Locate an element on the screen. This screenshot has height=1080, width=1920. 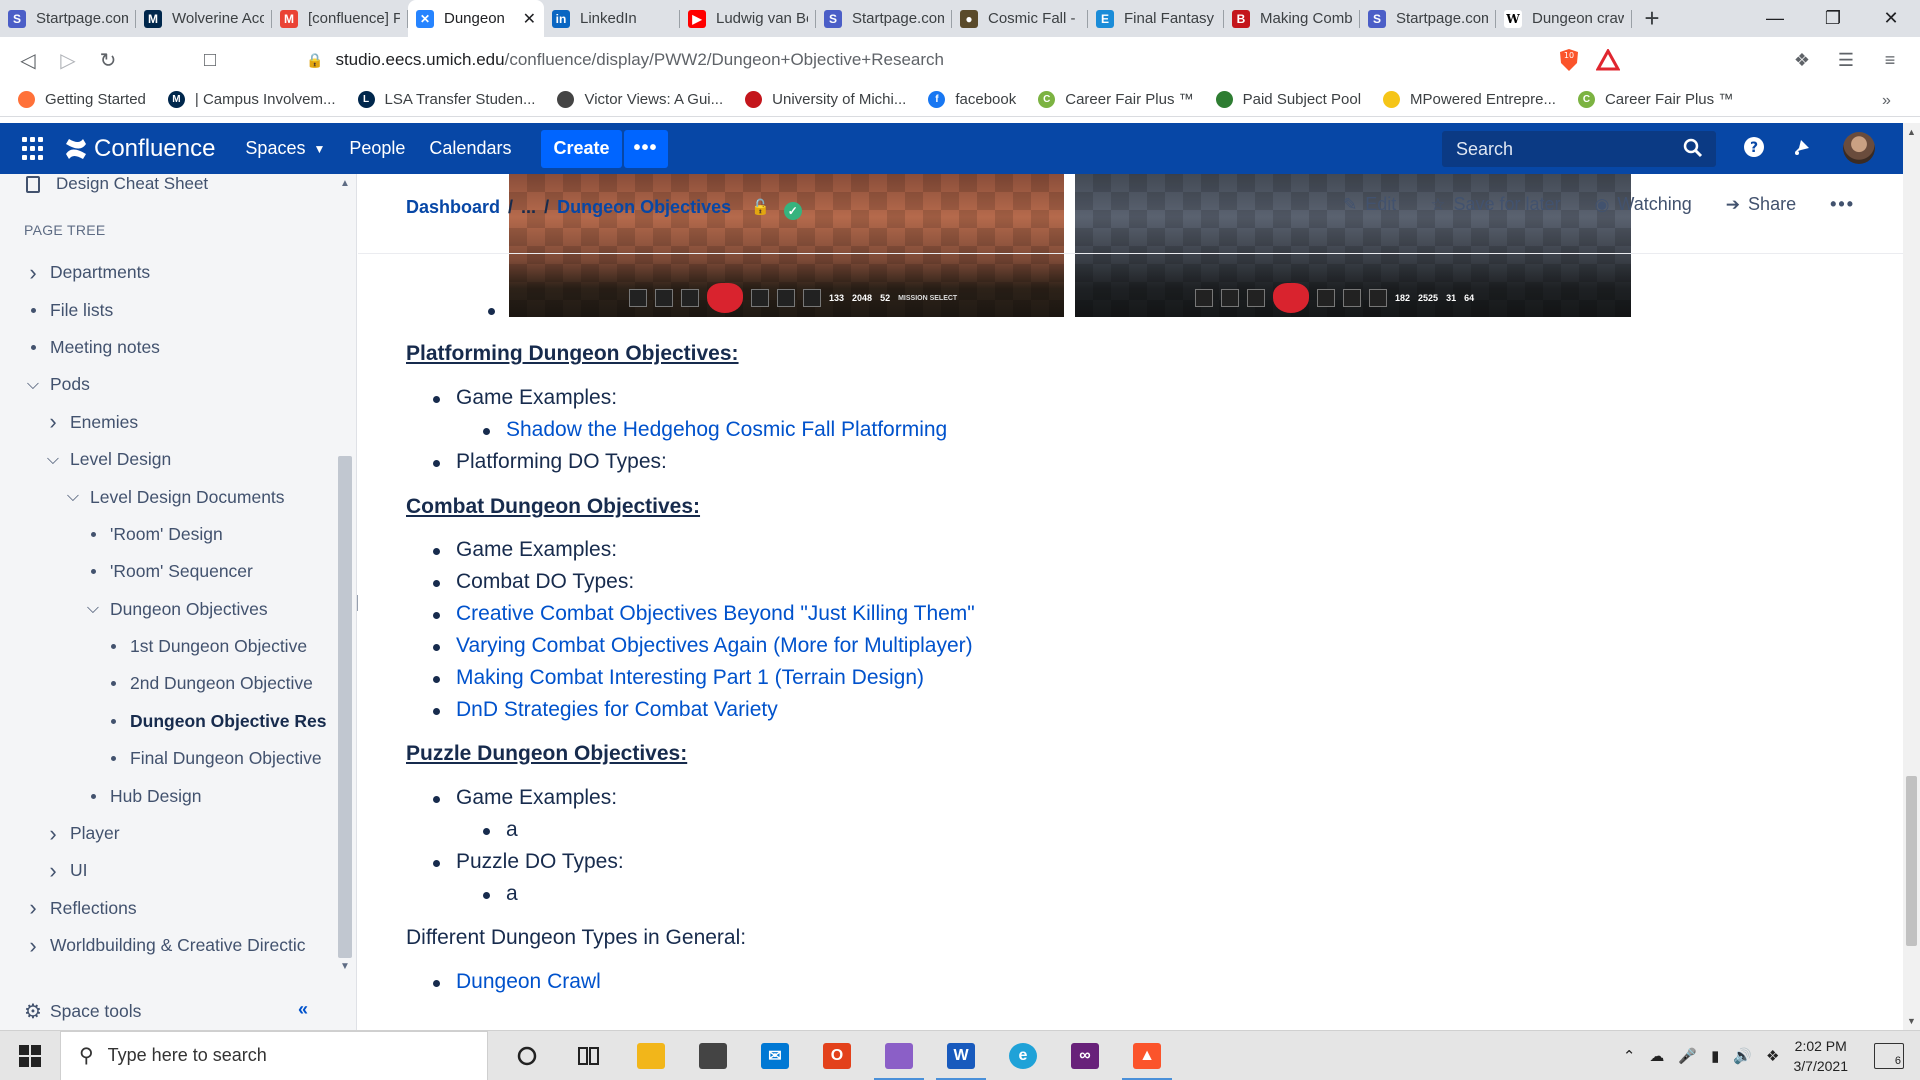
page-scroll-thumb is located at coordinates (1911, 861).